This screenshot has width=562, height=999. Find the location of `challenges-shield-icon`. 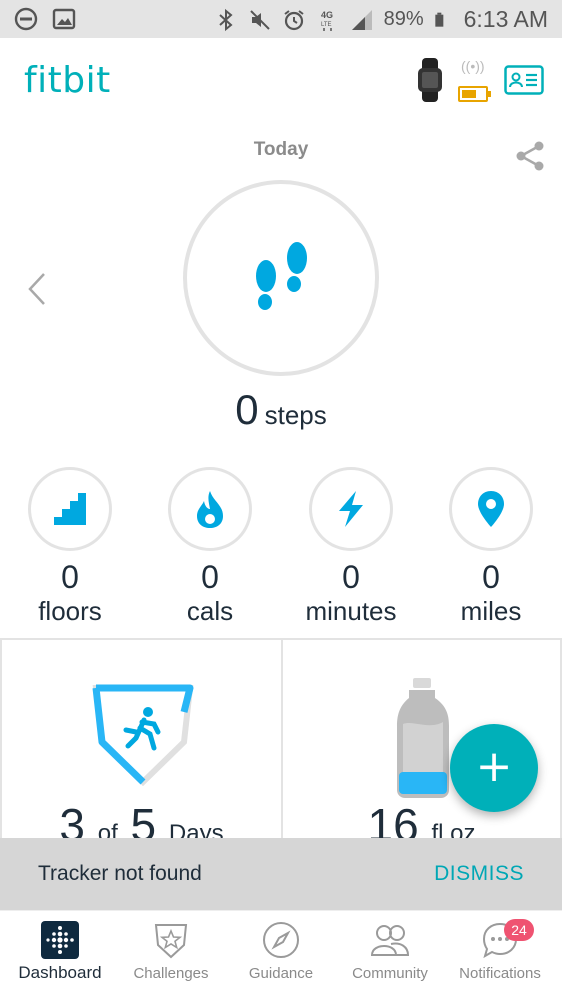

challenges-shield-icon is located at coordinates (171, 941).